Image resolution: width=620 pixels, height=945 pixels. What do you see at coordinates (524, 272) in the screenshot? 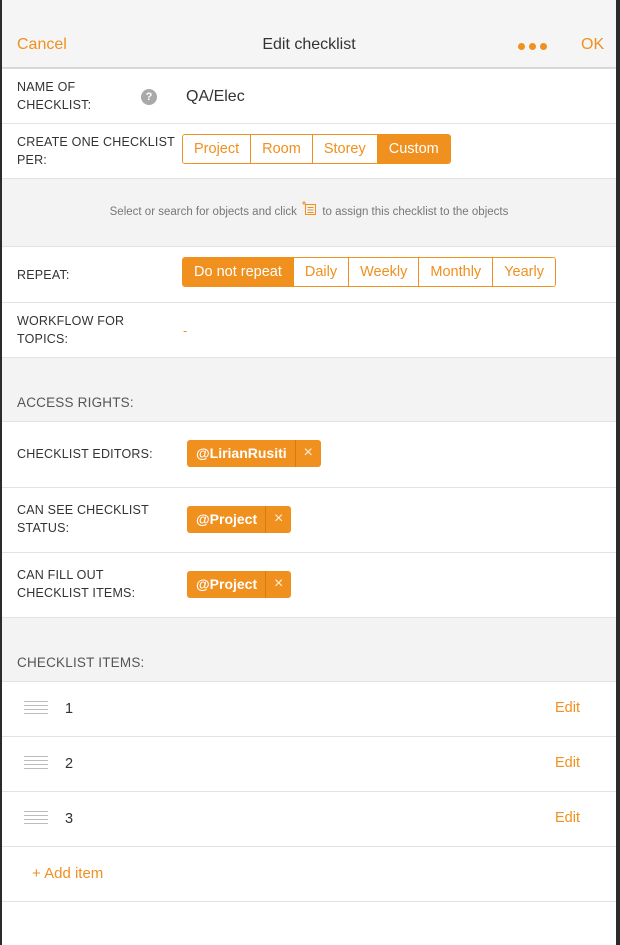
I see `repeat-option-yearly: Yearly` at bounding box center [524, 272].